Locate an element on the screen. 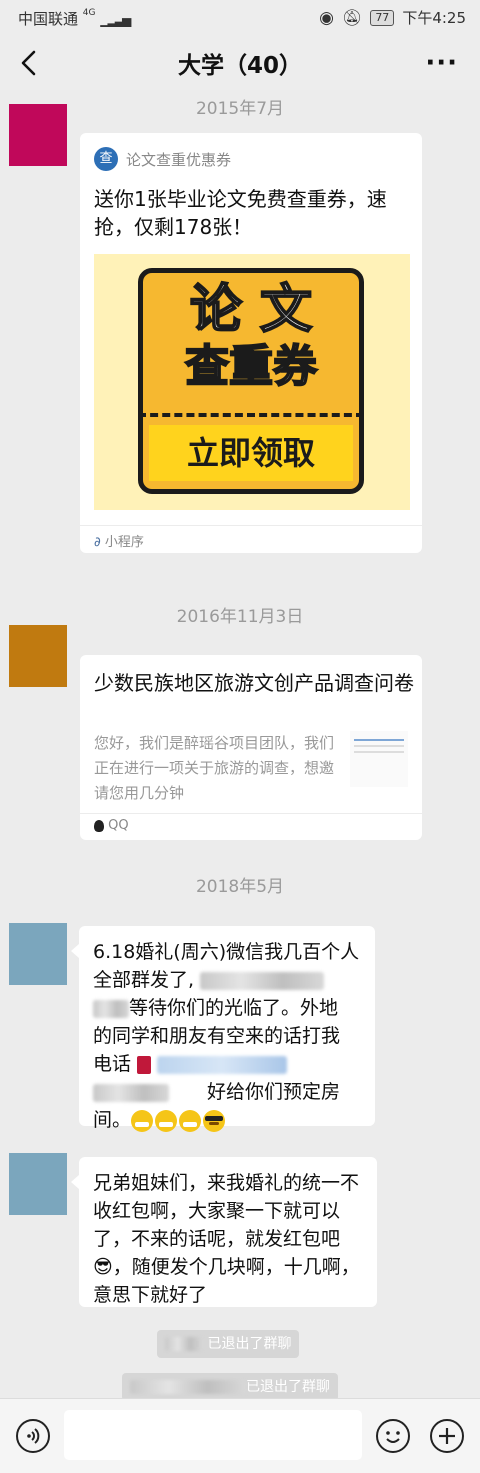 The height and width of the screenshot is (1473, 480). chat-header: 大学（40） ··· is located at coordinates (240, 62).